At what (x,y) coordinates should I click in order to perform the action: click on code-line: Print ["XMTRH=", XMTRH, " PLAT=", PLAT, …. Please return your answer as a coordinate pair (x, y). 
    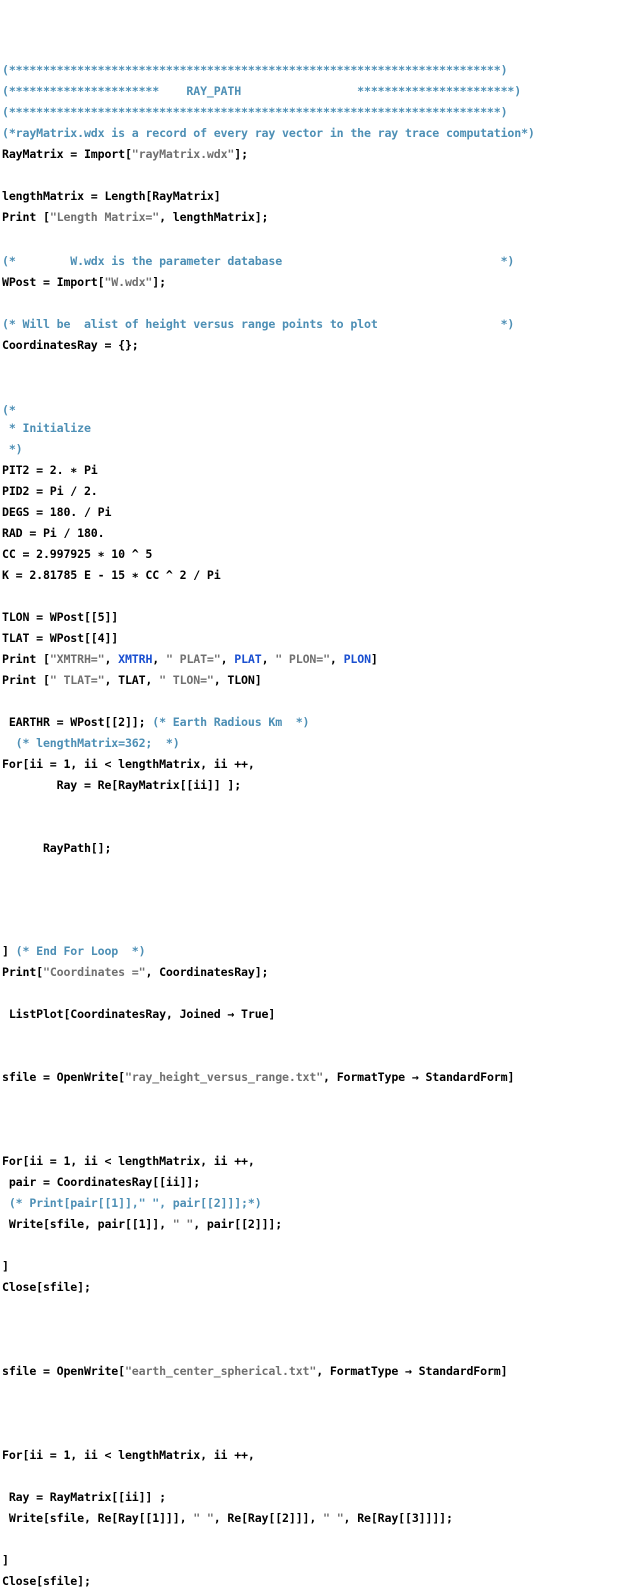
    Looking at the image, I should click on (310, 659).